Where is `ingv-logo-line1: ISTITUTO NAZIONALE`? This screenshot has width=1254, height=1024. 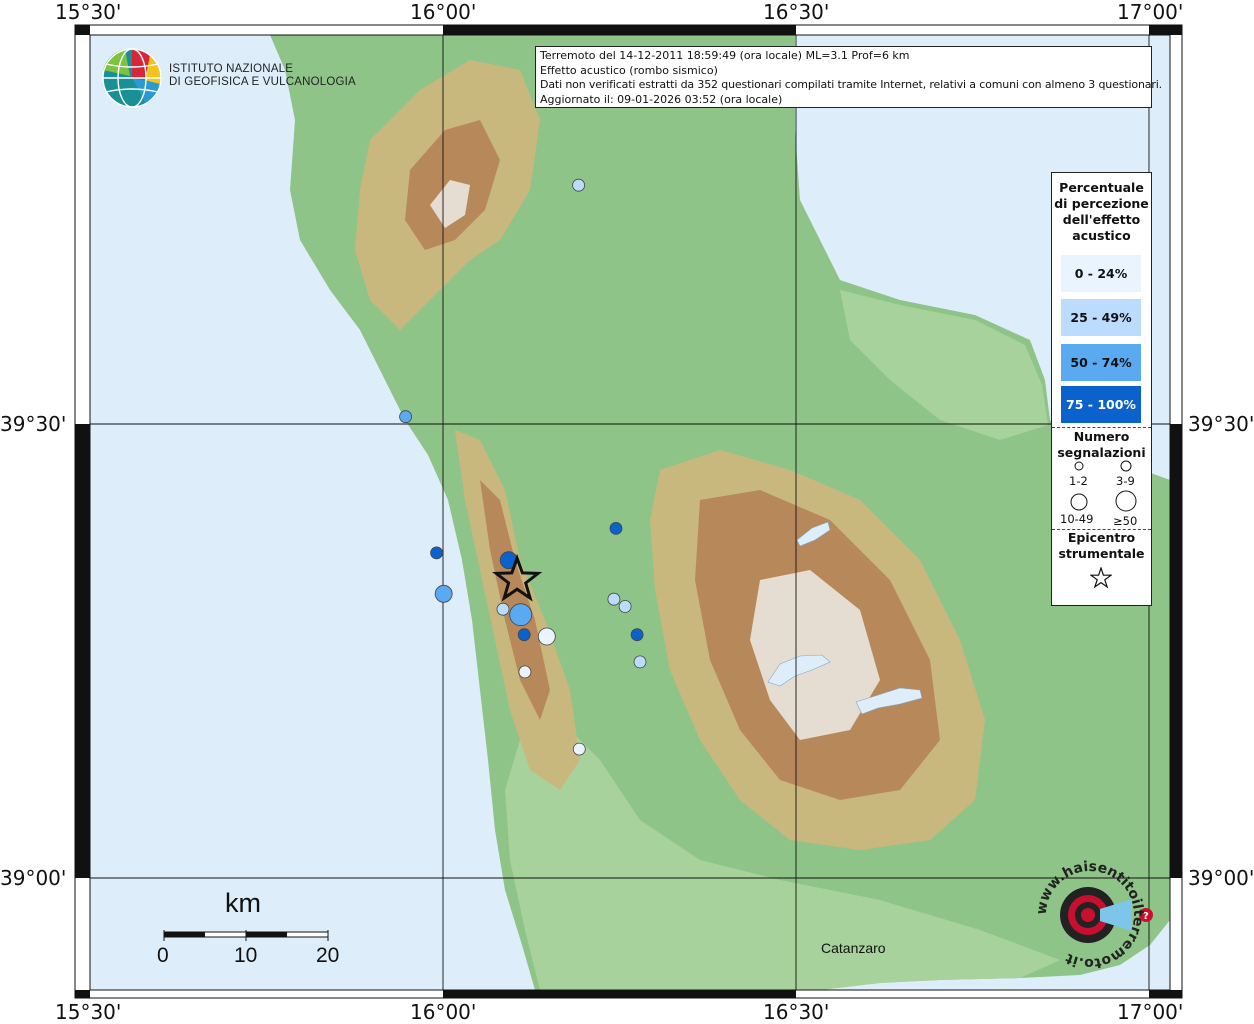 ingv-logo-line1: ISTITUTO NAZIONALE is located at coordinates (231, 69).